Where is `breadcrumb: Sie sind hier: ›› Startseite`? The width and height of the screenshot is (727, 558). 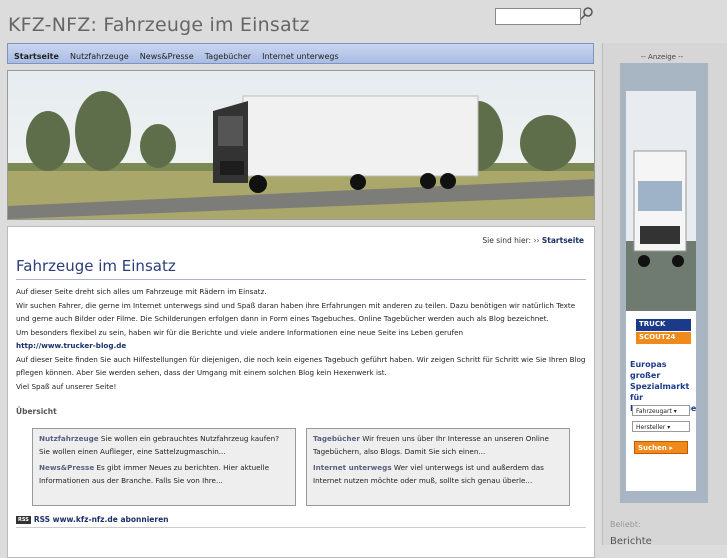
breadcrumb: Sie sind hier: ›› Startseite is located at coordinates (533, 240).